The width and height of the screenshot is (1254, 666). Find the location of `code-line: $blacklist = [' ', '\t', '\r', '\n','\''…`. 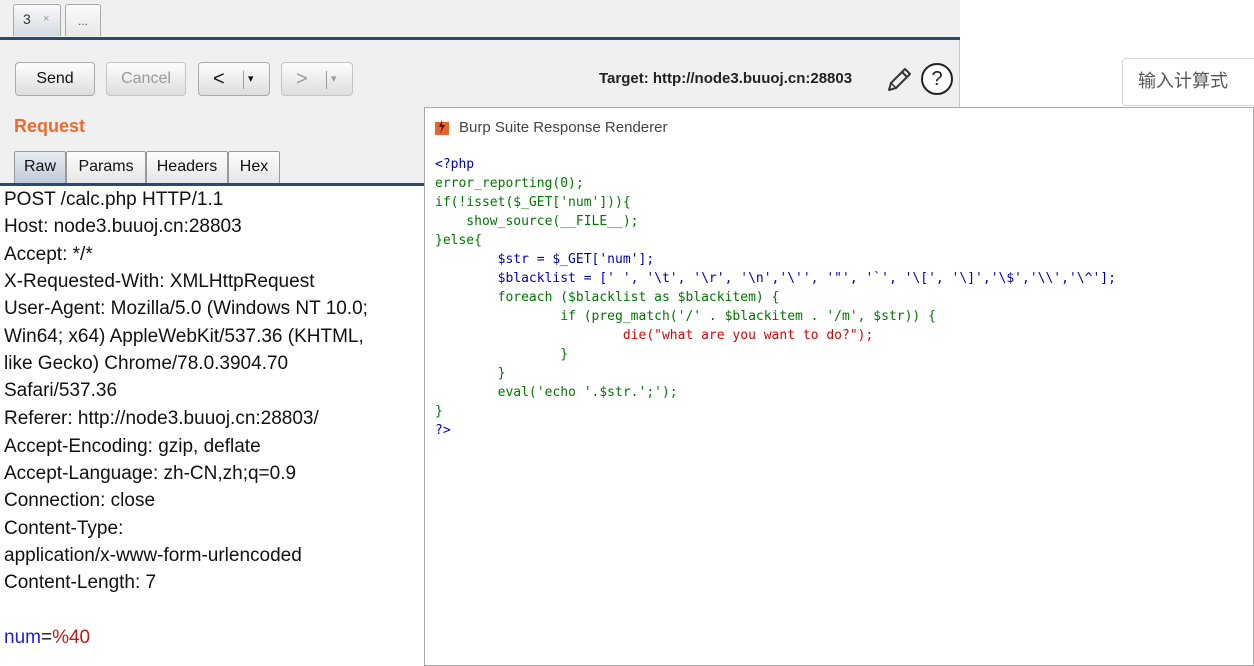

code-line: $blacklist = [' ', '\t', '\r', '\n','\''… is located at coordinates (775, 278).